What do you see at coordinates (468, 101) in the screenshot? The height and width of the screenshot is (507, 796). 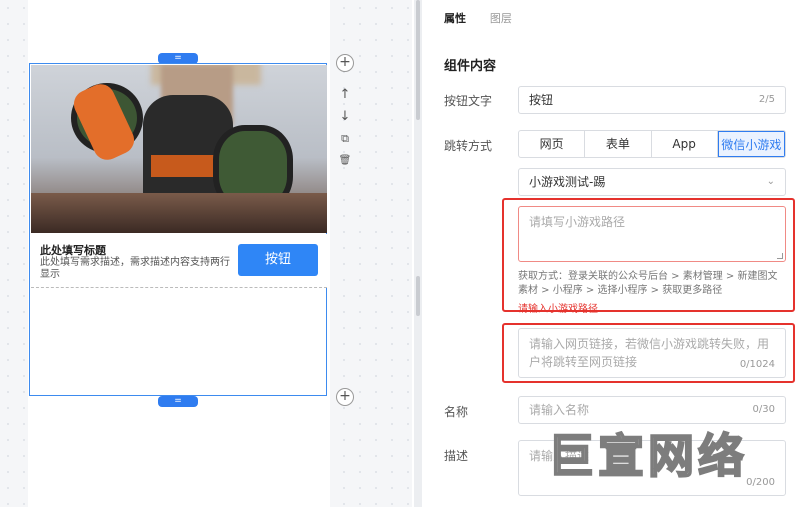 I see `button-text-label: 按钮文字` at bounding box center [468, 101].